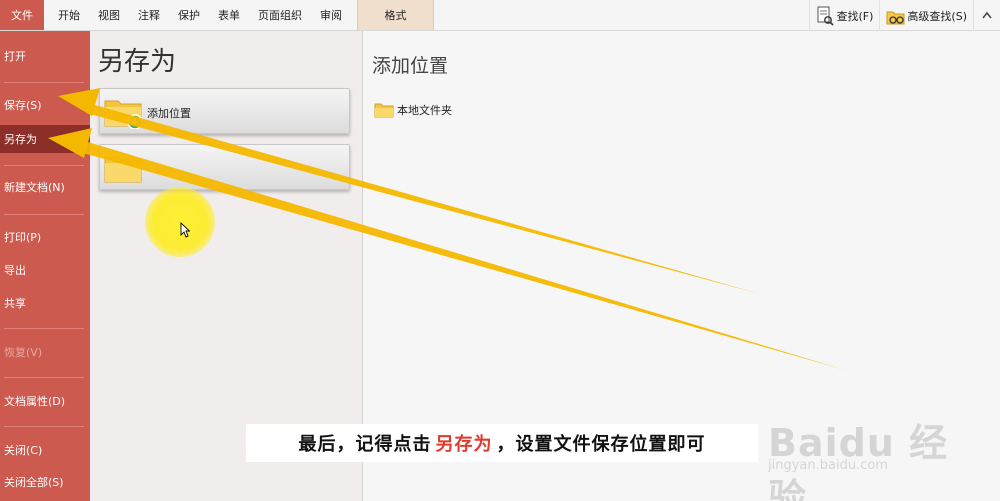 The image size is (1000, 501). Describe the element at coordinates (825, 16) in the screenshot. I see `find-document-icon` at that location.